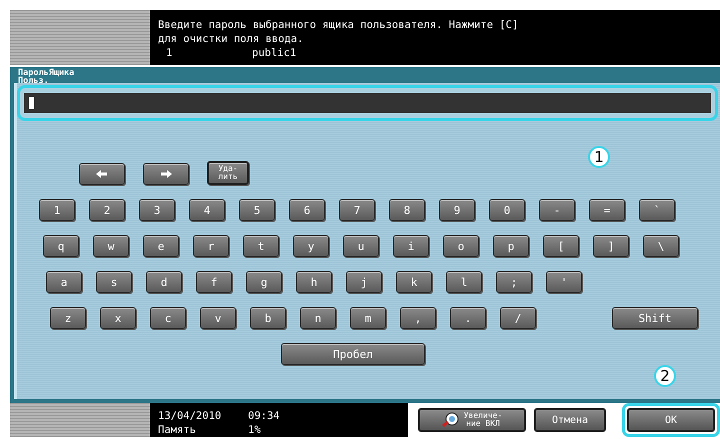  What do you see at coordinates (214, 282) in the screenshot?
I see `keyboard-key: f` at bounding box center [214, 282].